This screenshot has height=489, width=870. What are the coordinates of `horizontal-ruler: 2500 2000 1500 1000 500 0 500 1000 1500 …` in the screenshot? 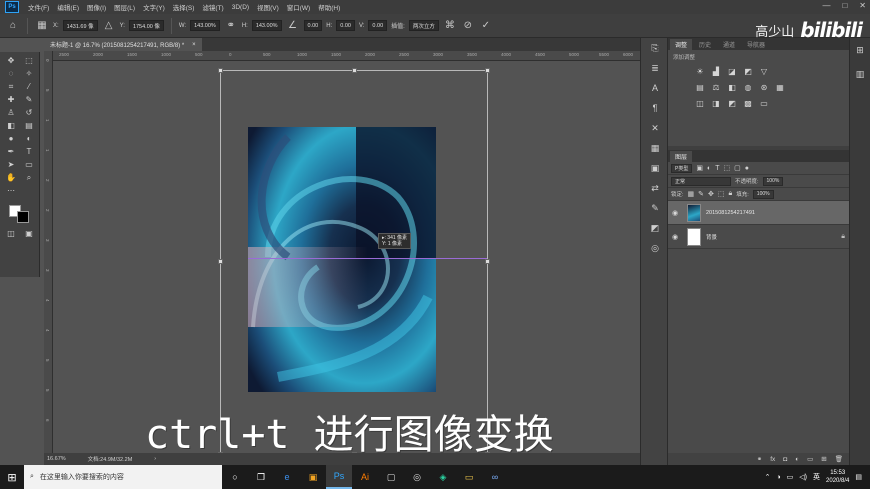 It's located at (346, 56).